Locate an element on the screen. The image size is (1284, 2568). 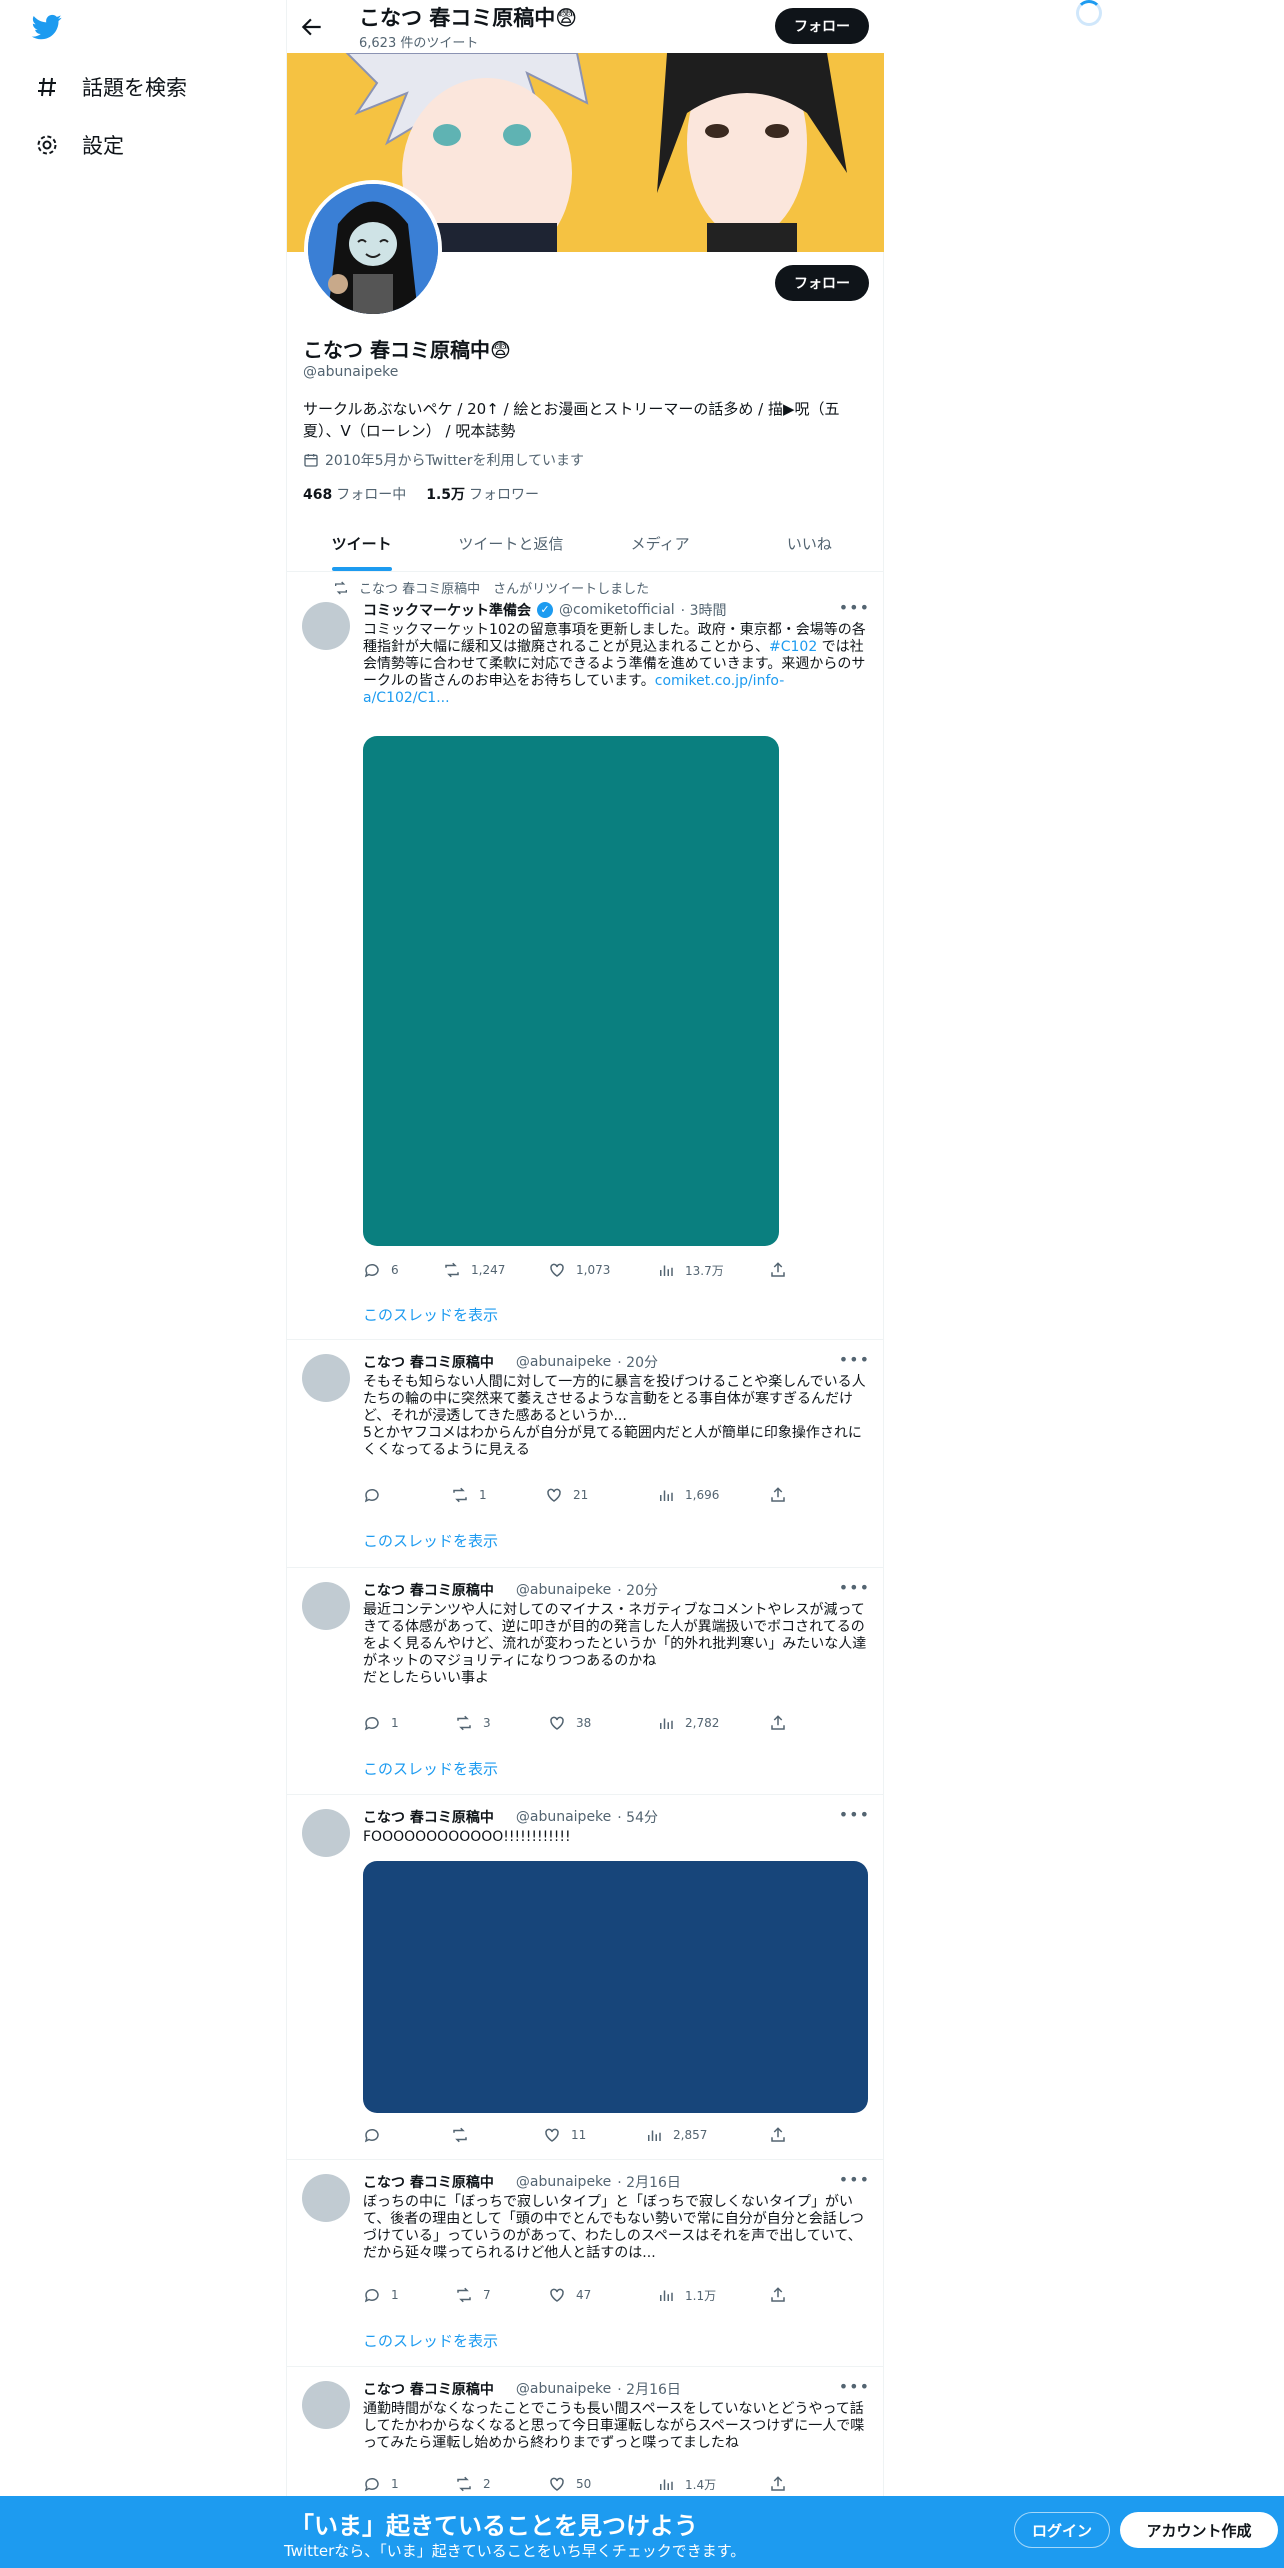
tweet-actions: 1 3 38 2,782 is located at coordinates (574, 1724).